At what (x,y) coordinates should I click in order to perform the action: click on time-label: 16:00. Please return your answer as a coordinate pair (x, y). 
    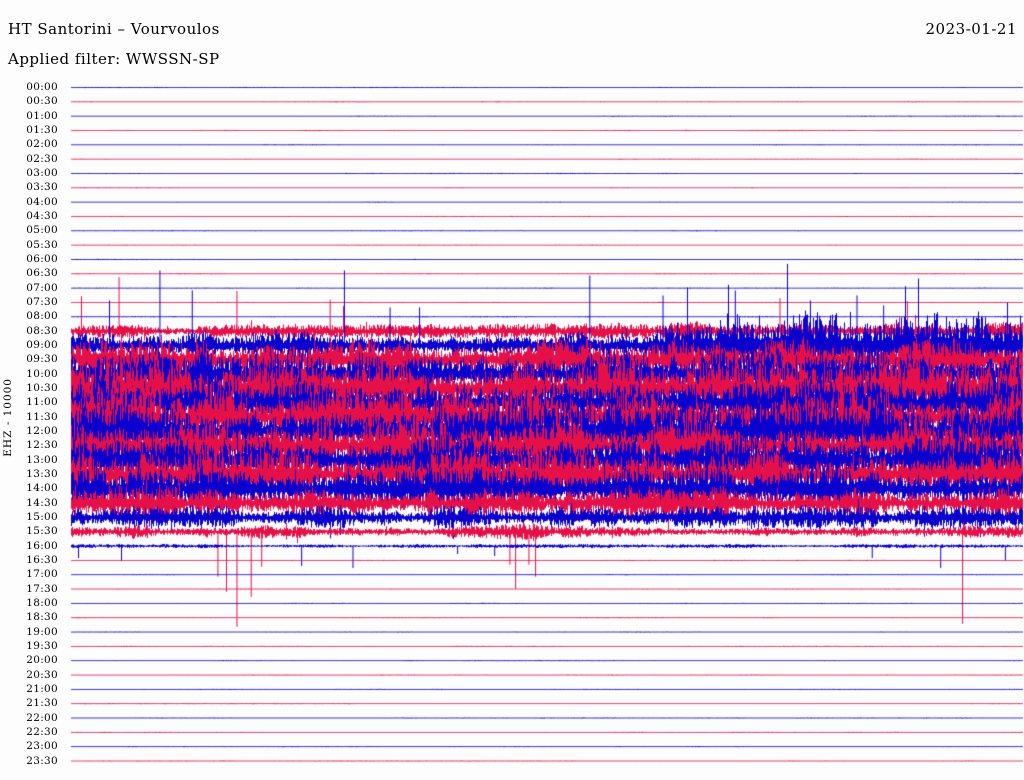
    Looking at the image, I should click on (42, 545).